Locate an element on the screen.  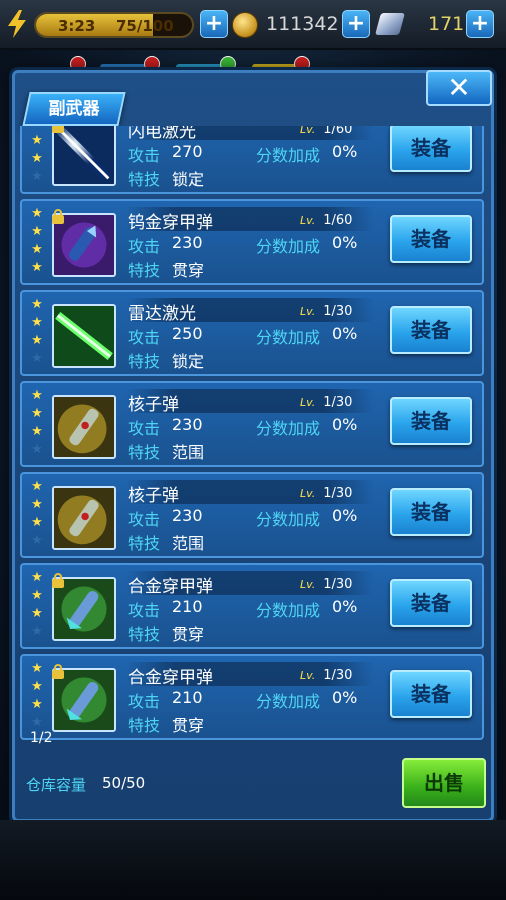
resource-bar: 3:23 75/100 + 111342 + 171 + is located at coordinates (253, 25).